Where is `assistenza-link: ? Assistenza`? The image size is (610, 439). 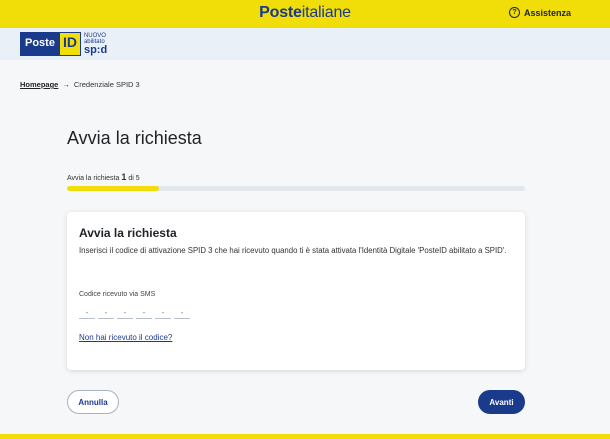
assistenza-link: ? Assistenza is located at coordinates (539, 12).